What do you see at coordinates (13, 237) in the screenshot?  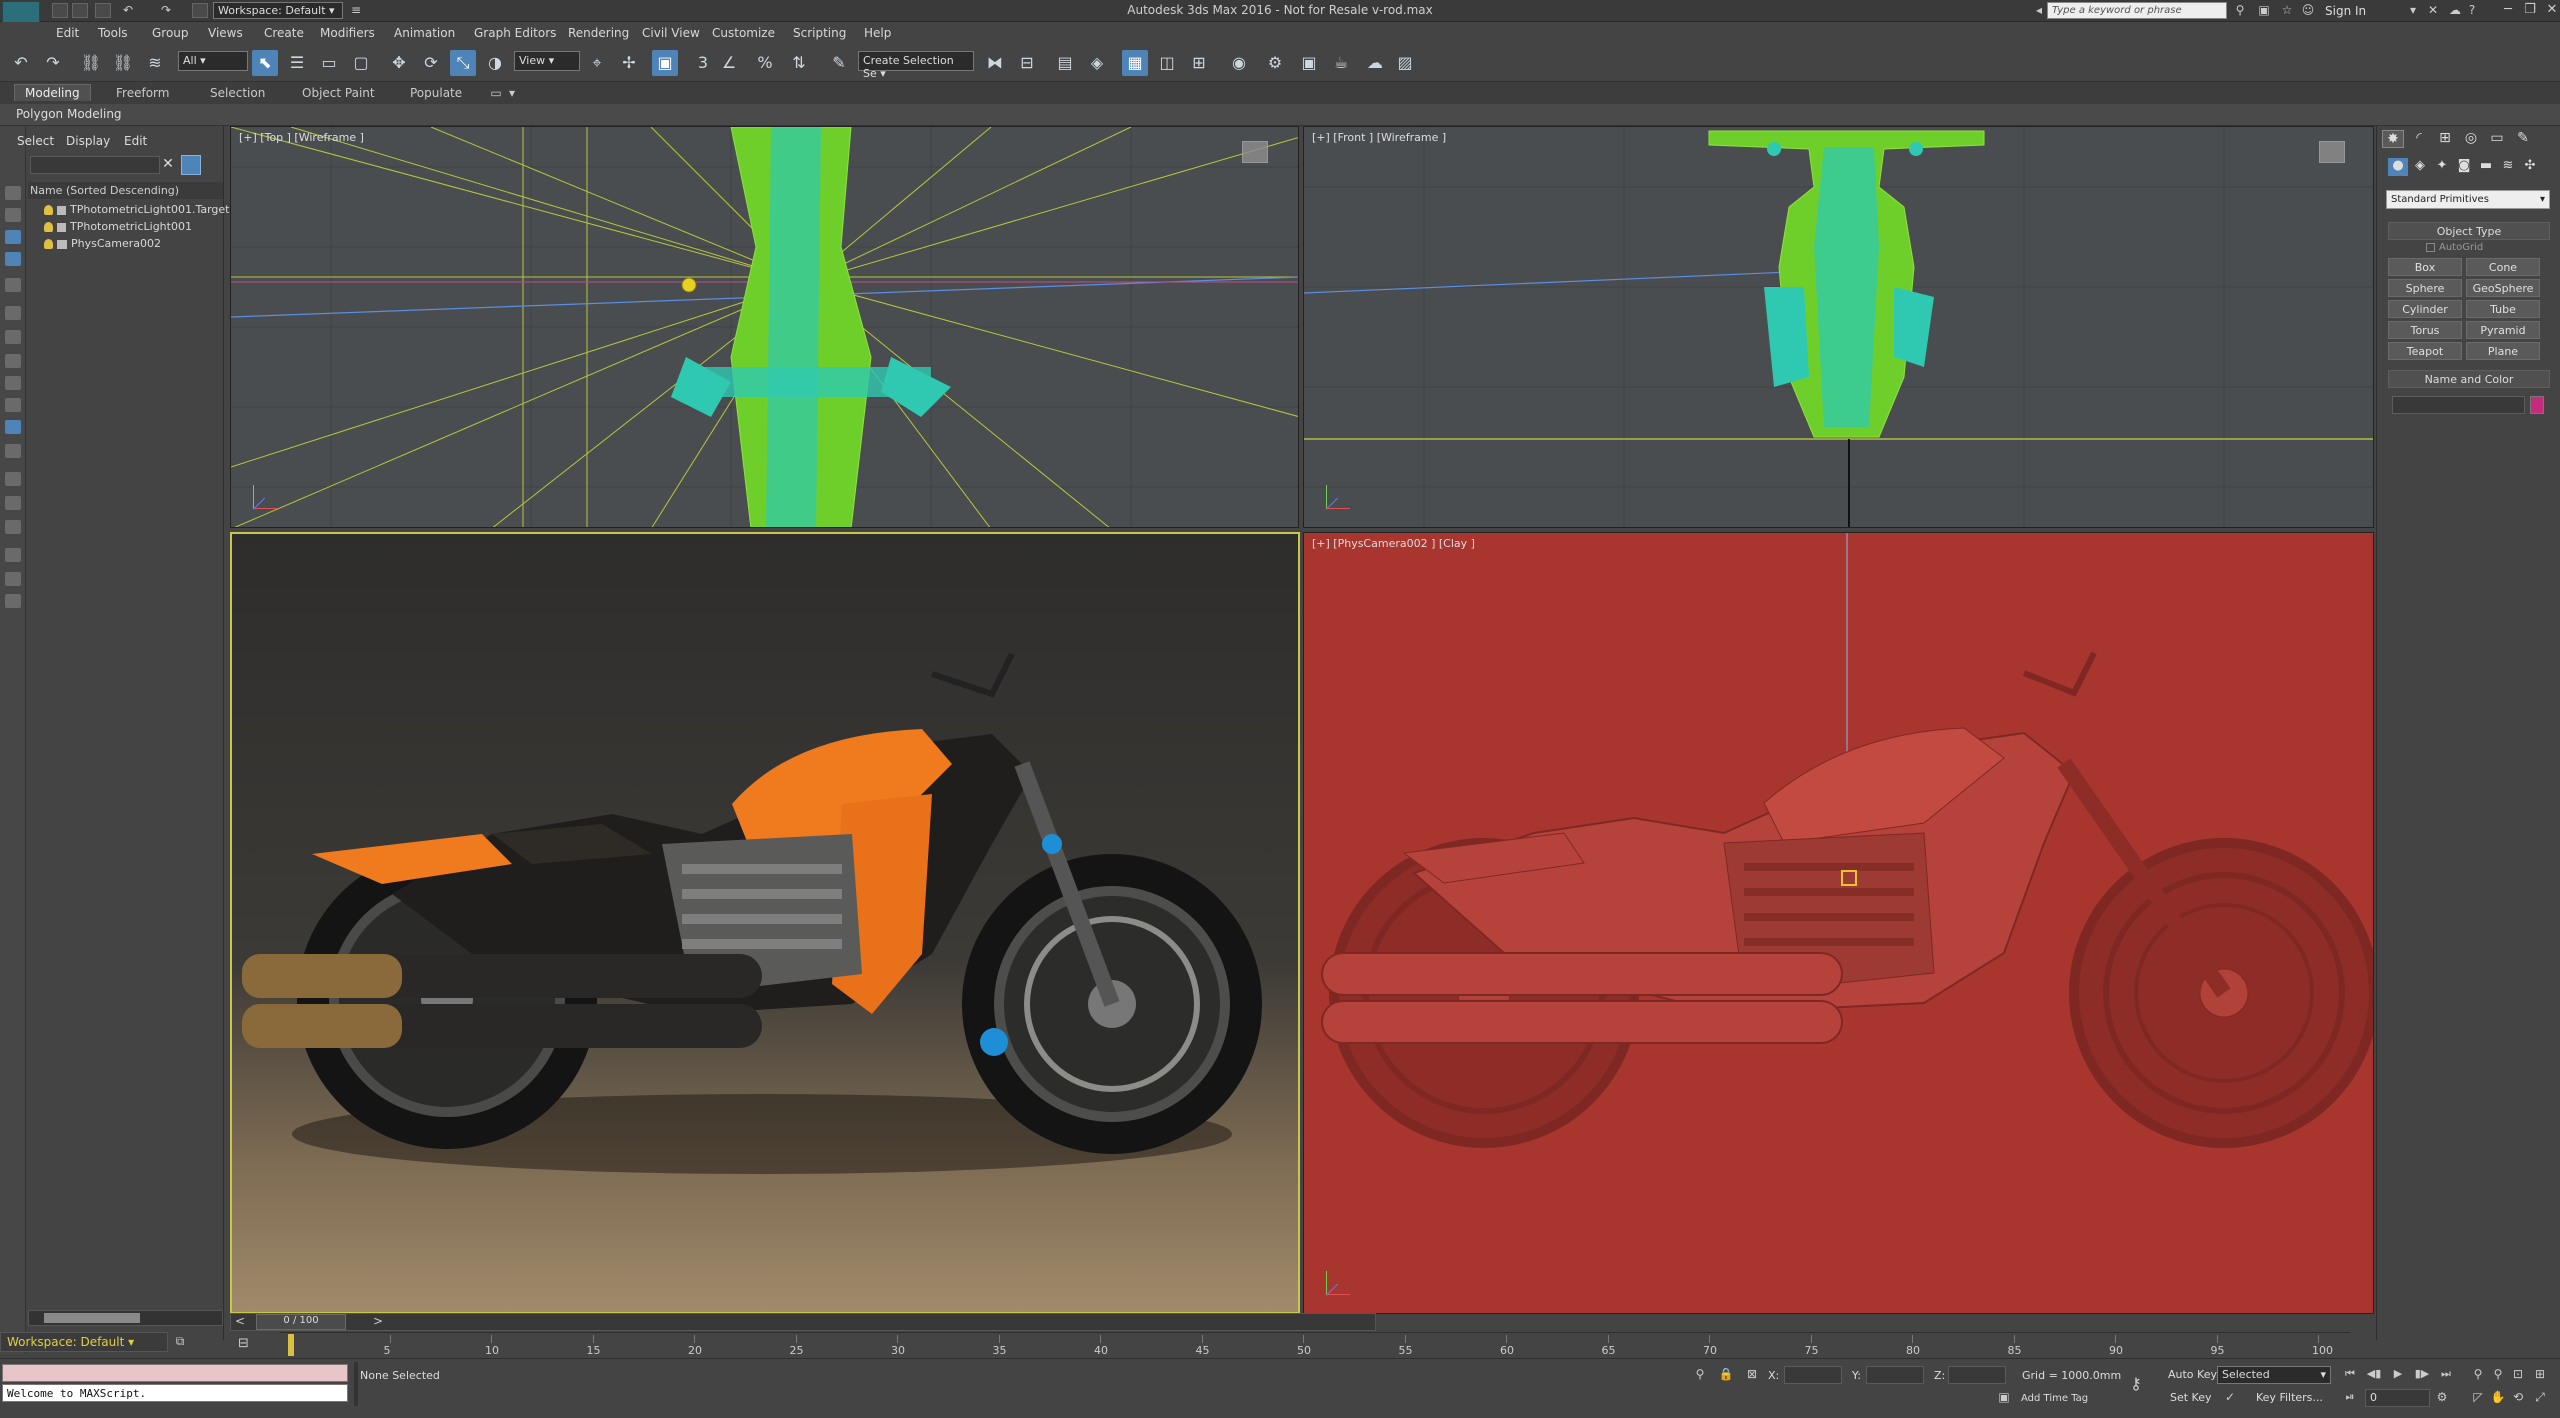 I see `display-shapes-icon` at bounding box center [13, 237].